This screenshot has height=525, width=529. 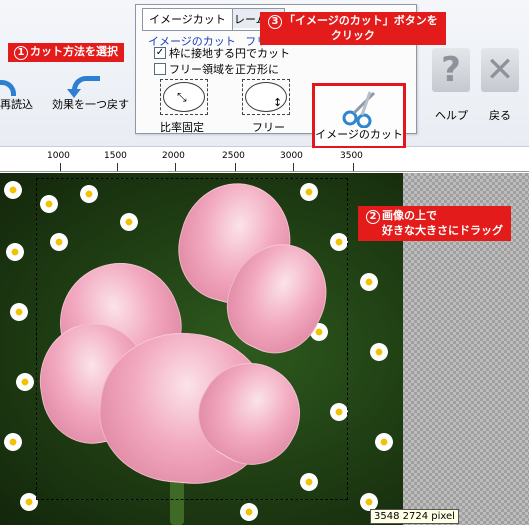 I want to click on scissors-icon, so click(x=359, y=109).